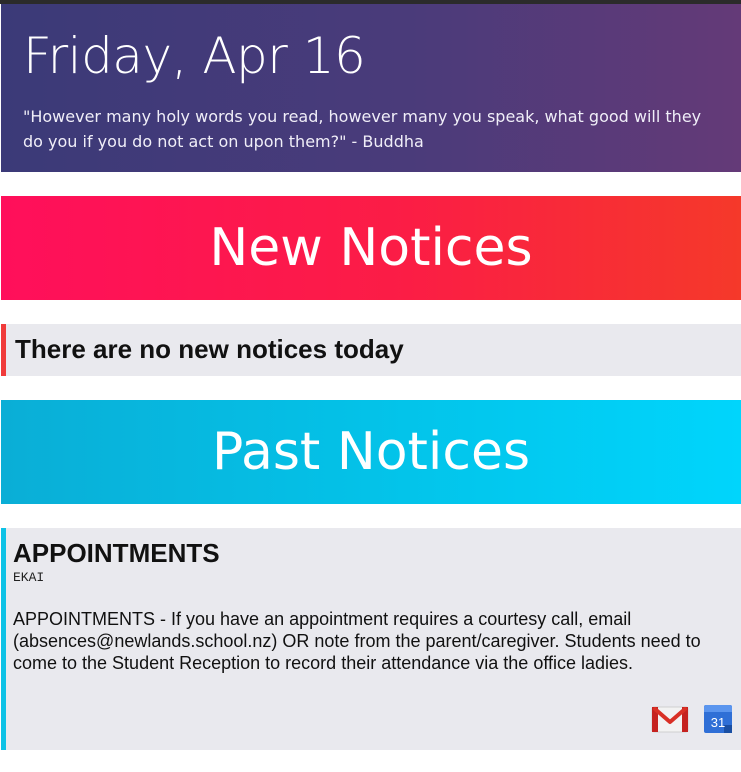  I want to click on notice-author: EKAI, so click(29, 577).